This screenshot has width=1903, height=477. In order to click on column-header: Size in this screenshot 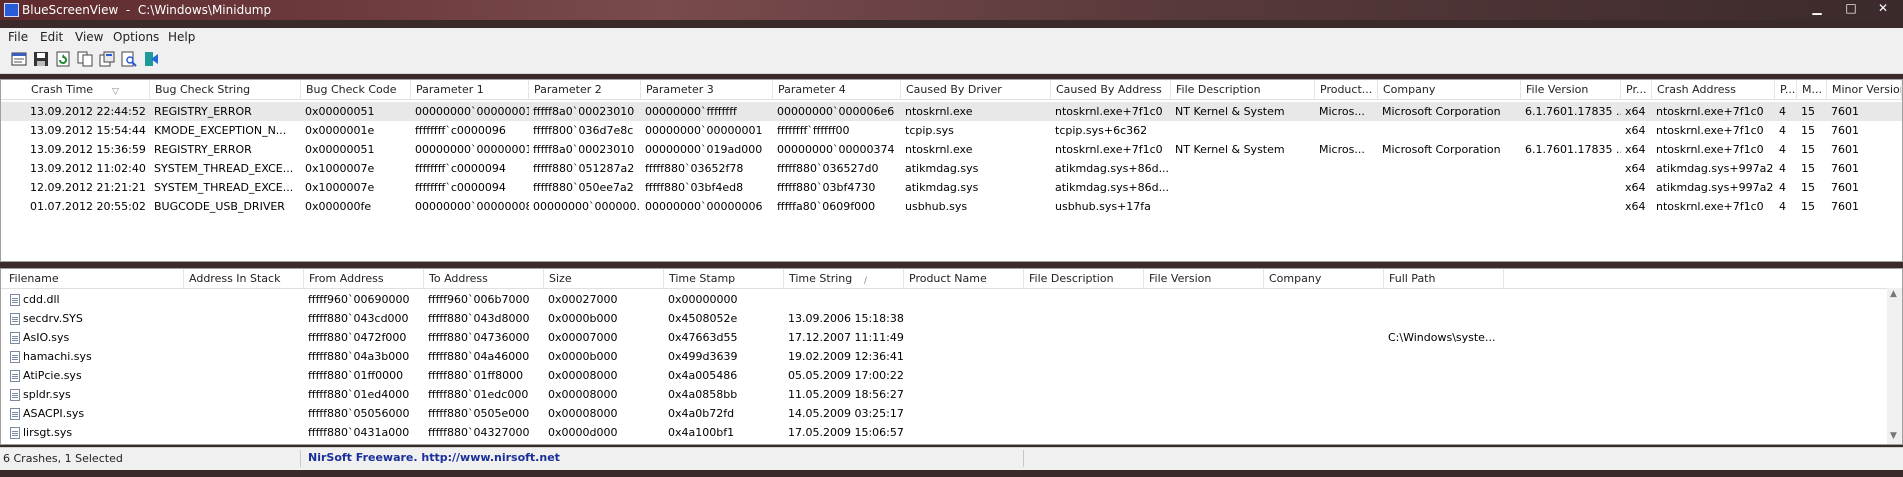, I will do `click(604, 278)`.